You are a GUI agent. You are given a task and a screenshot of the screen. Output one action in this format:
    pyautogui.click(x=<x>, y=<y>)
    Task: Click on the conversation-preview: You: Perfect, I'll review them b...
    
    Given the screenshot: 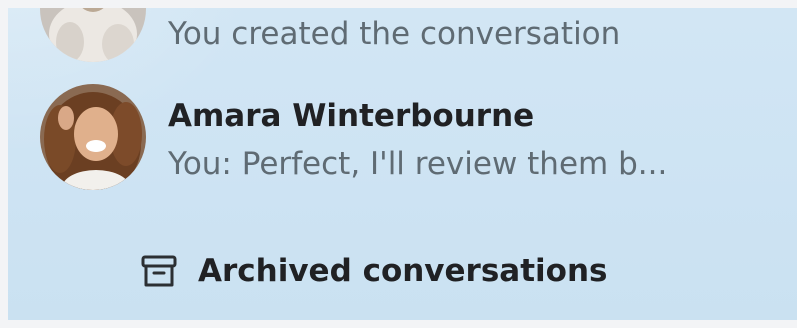 What is the action you would take?
    pyautogui.click(x=418, y=164)
    